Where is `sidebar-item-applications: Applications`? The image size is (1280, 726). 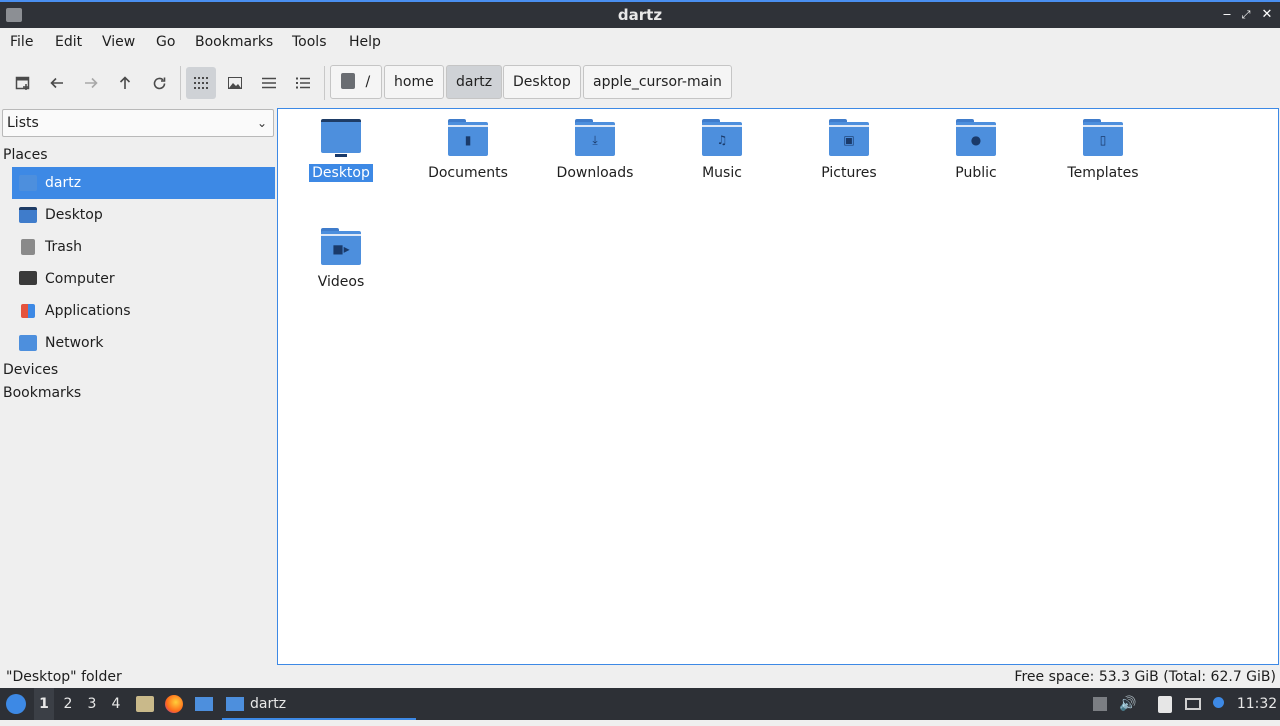
sidebar-item-applications: Applications is located at coordinates (143, 311).